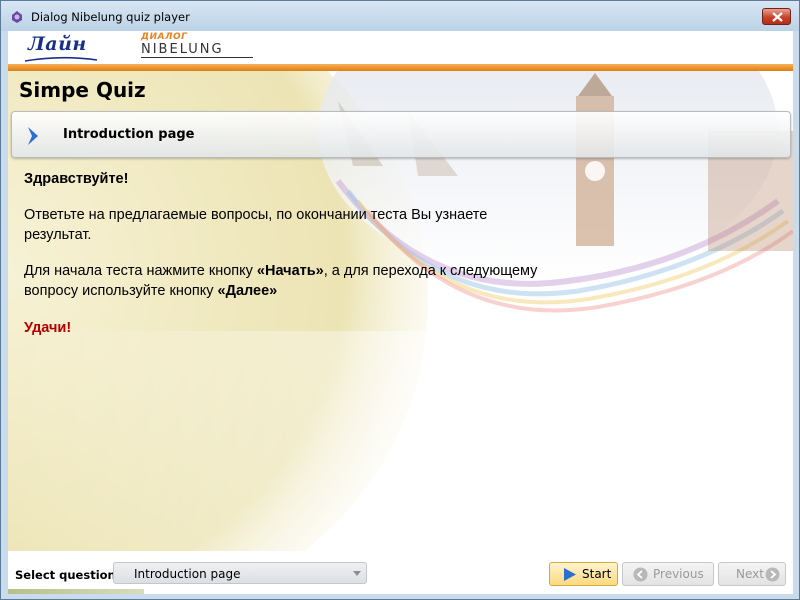 Image resolution: width=800 pixels, height=600 pixels. I want to click on dropdown-arrow-icon, so click(357, 573).